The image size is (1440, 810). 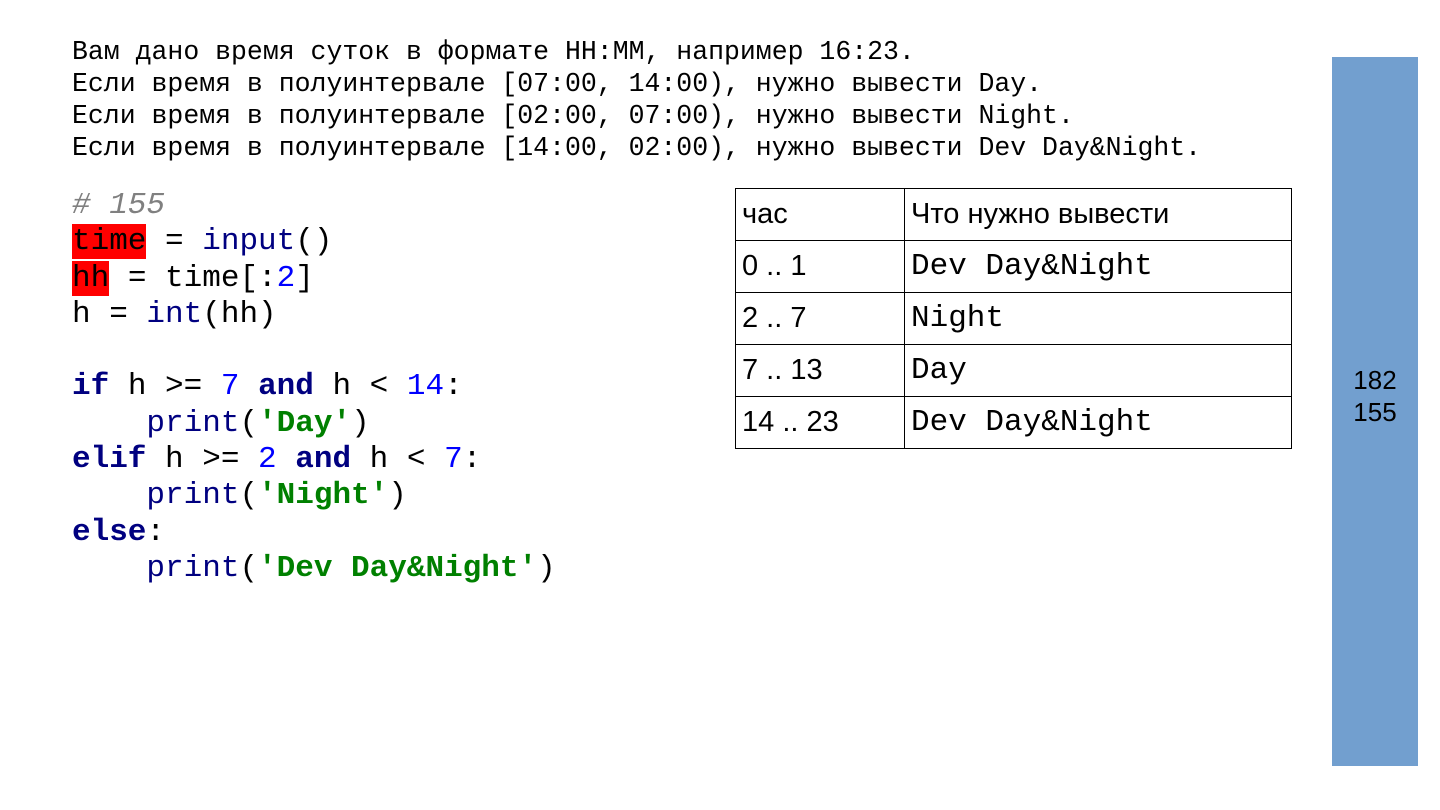 I want to click on code-line-print-night: print('Night'), so click(x=276, y=496).